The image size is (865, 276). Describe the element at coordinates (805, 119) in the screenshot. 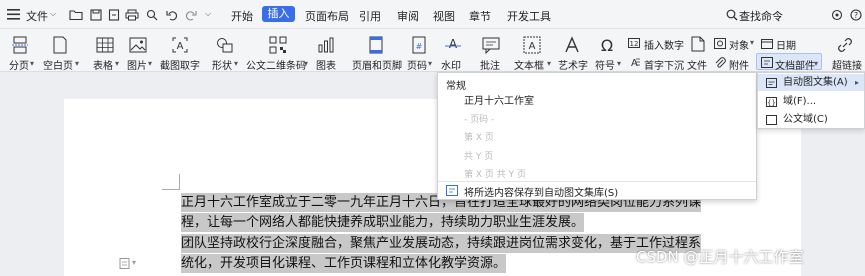

I see `official-field-menu-label: 公文域(C)` at that location.